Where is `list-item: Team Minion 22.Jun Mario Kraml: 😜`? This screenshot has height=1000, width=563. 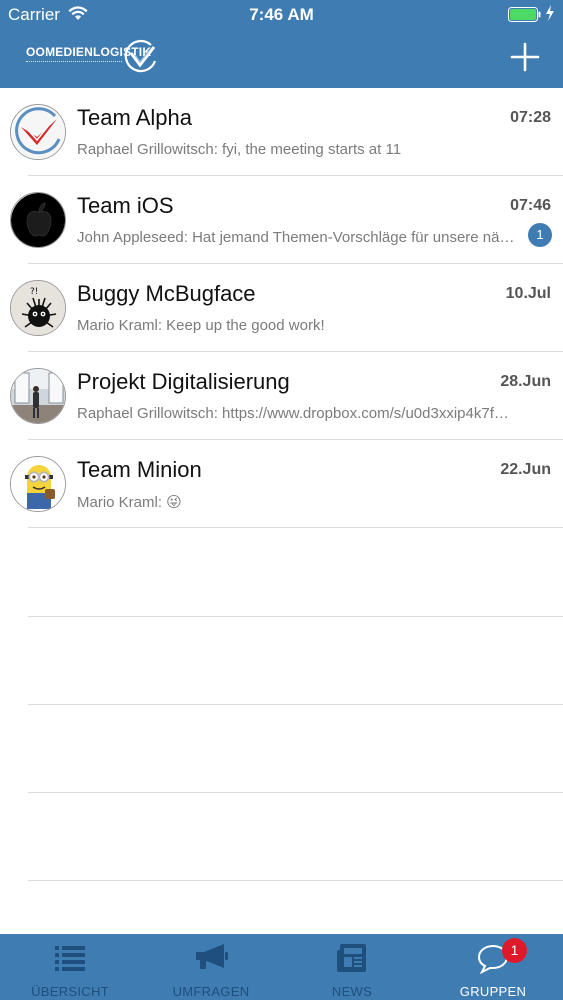 list-item: Team Minion 22.Jun Mario Kraml: 😜 is located at coordinates (281, 484).